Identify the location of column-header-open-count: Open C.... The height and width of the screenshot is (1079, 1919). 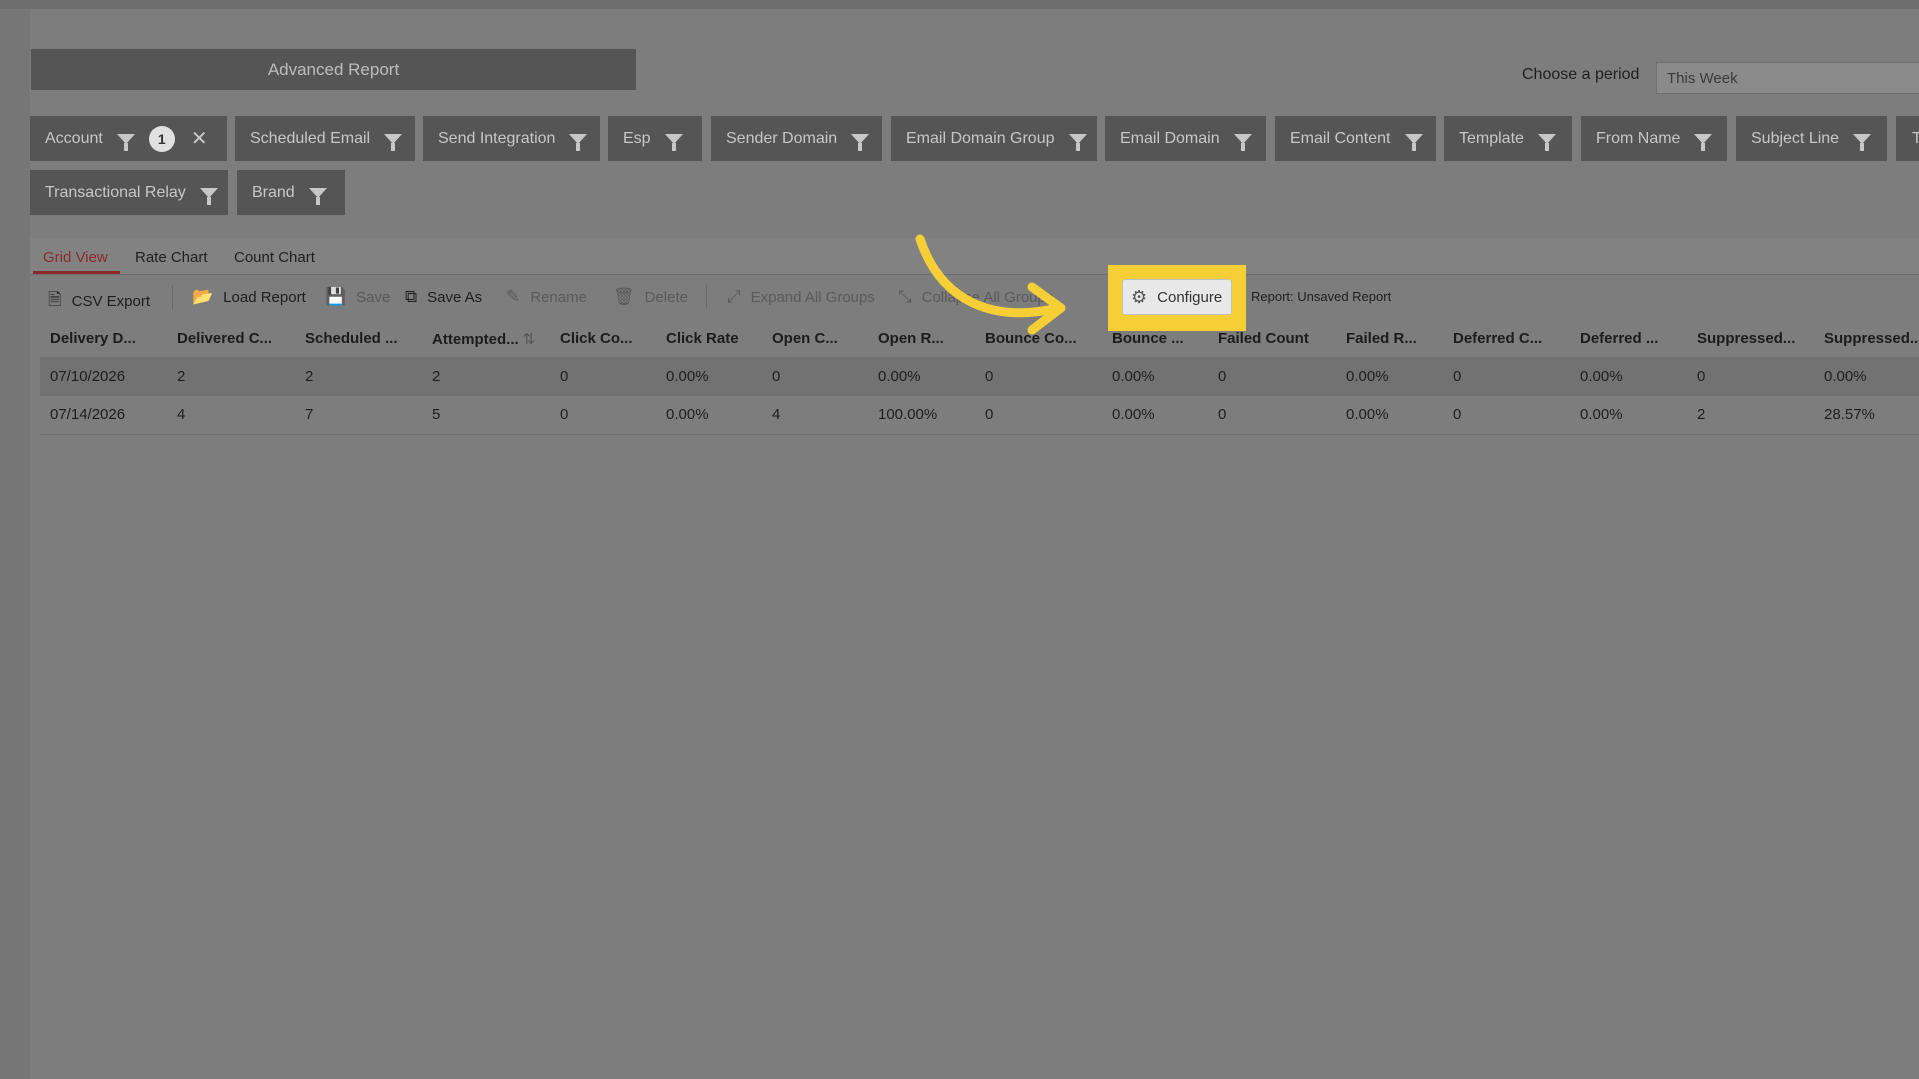
(805, 338).